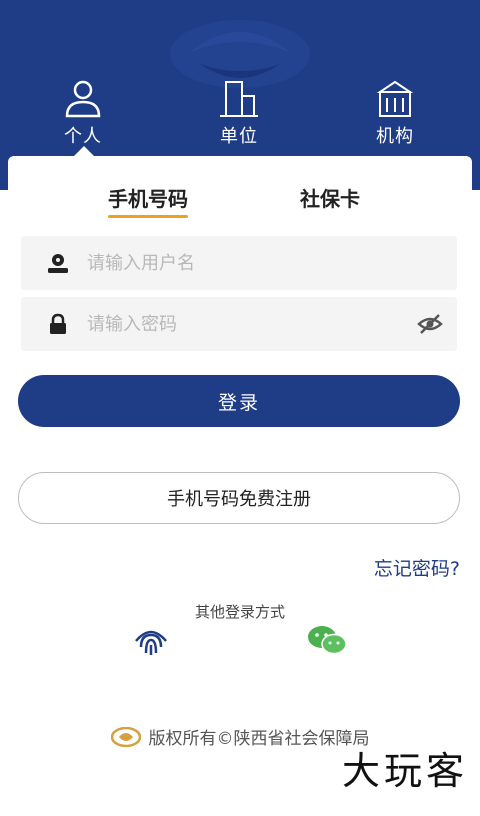  I want to click on password-input, so click(237, 324).